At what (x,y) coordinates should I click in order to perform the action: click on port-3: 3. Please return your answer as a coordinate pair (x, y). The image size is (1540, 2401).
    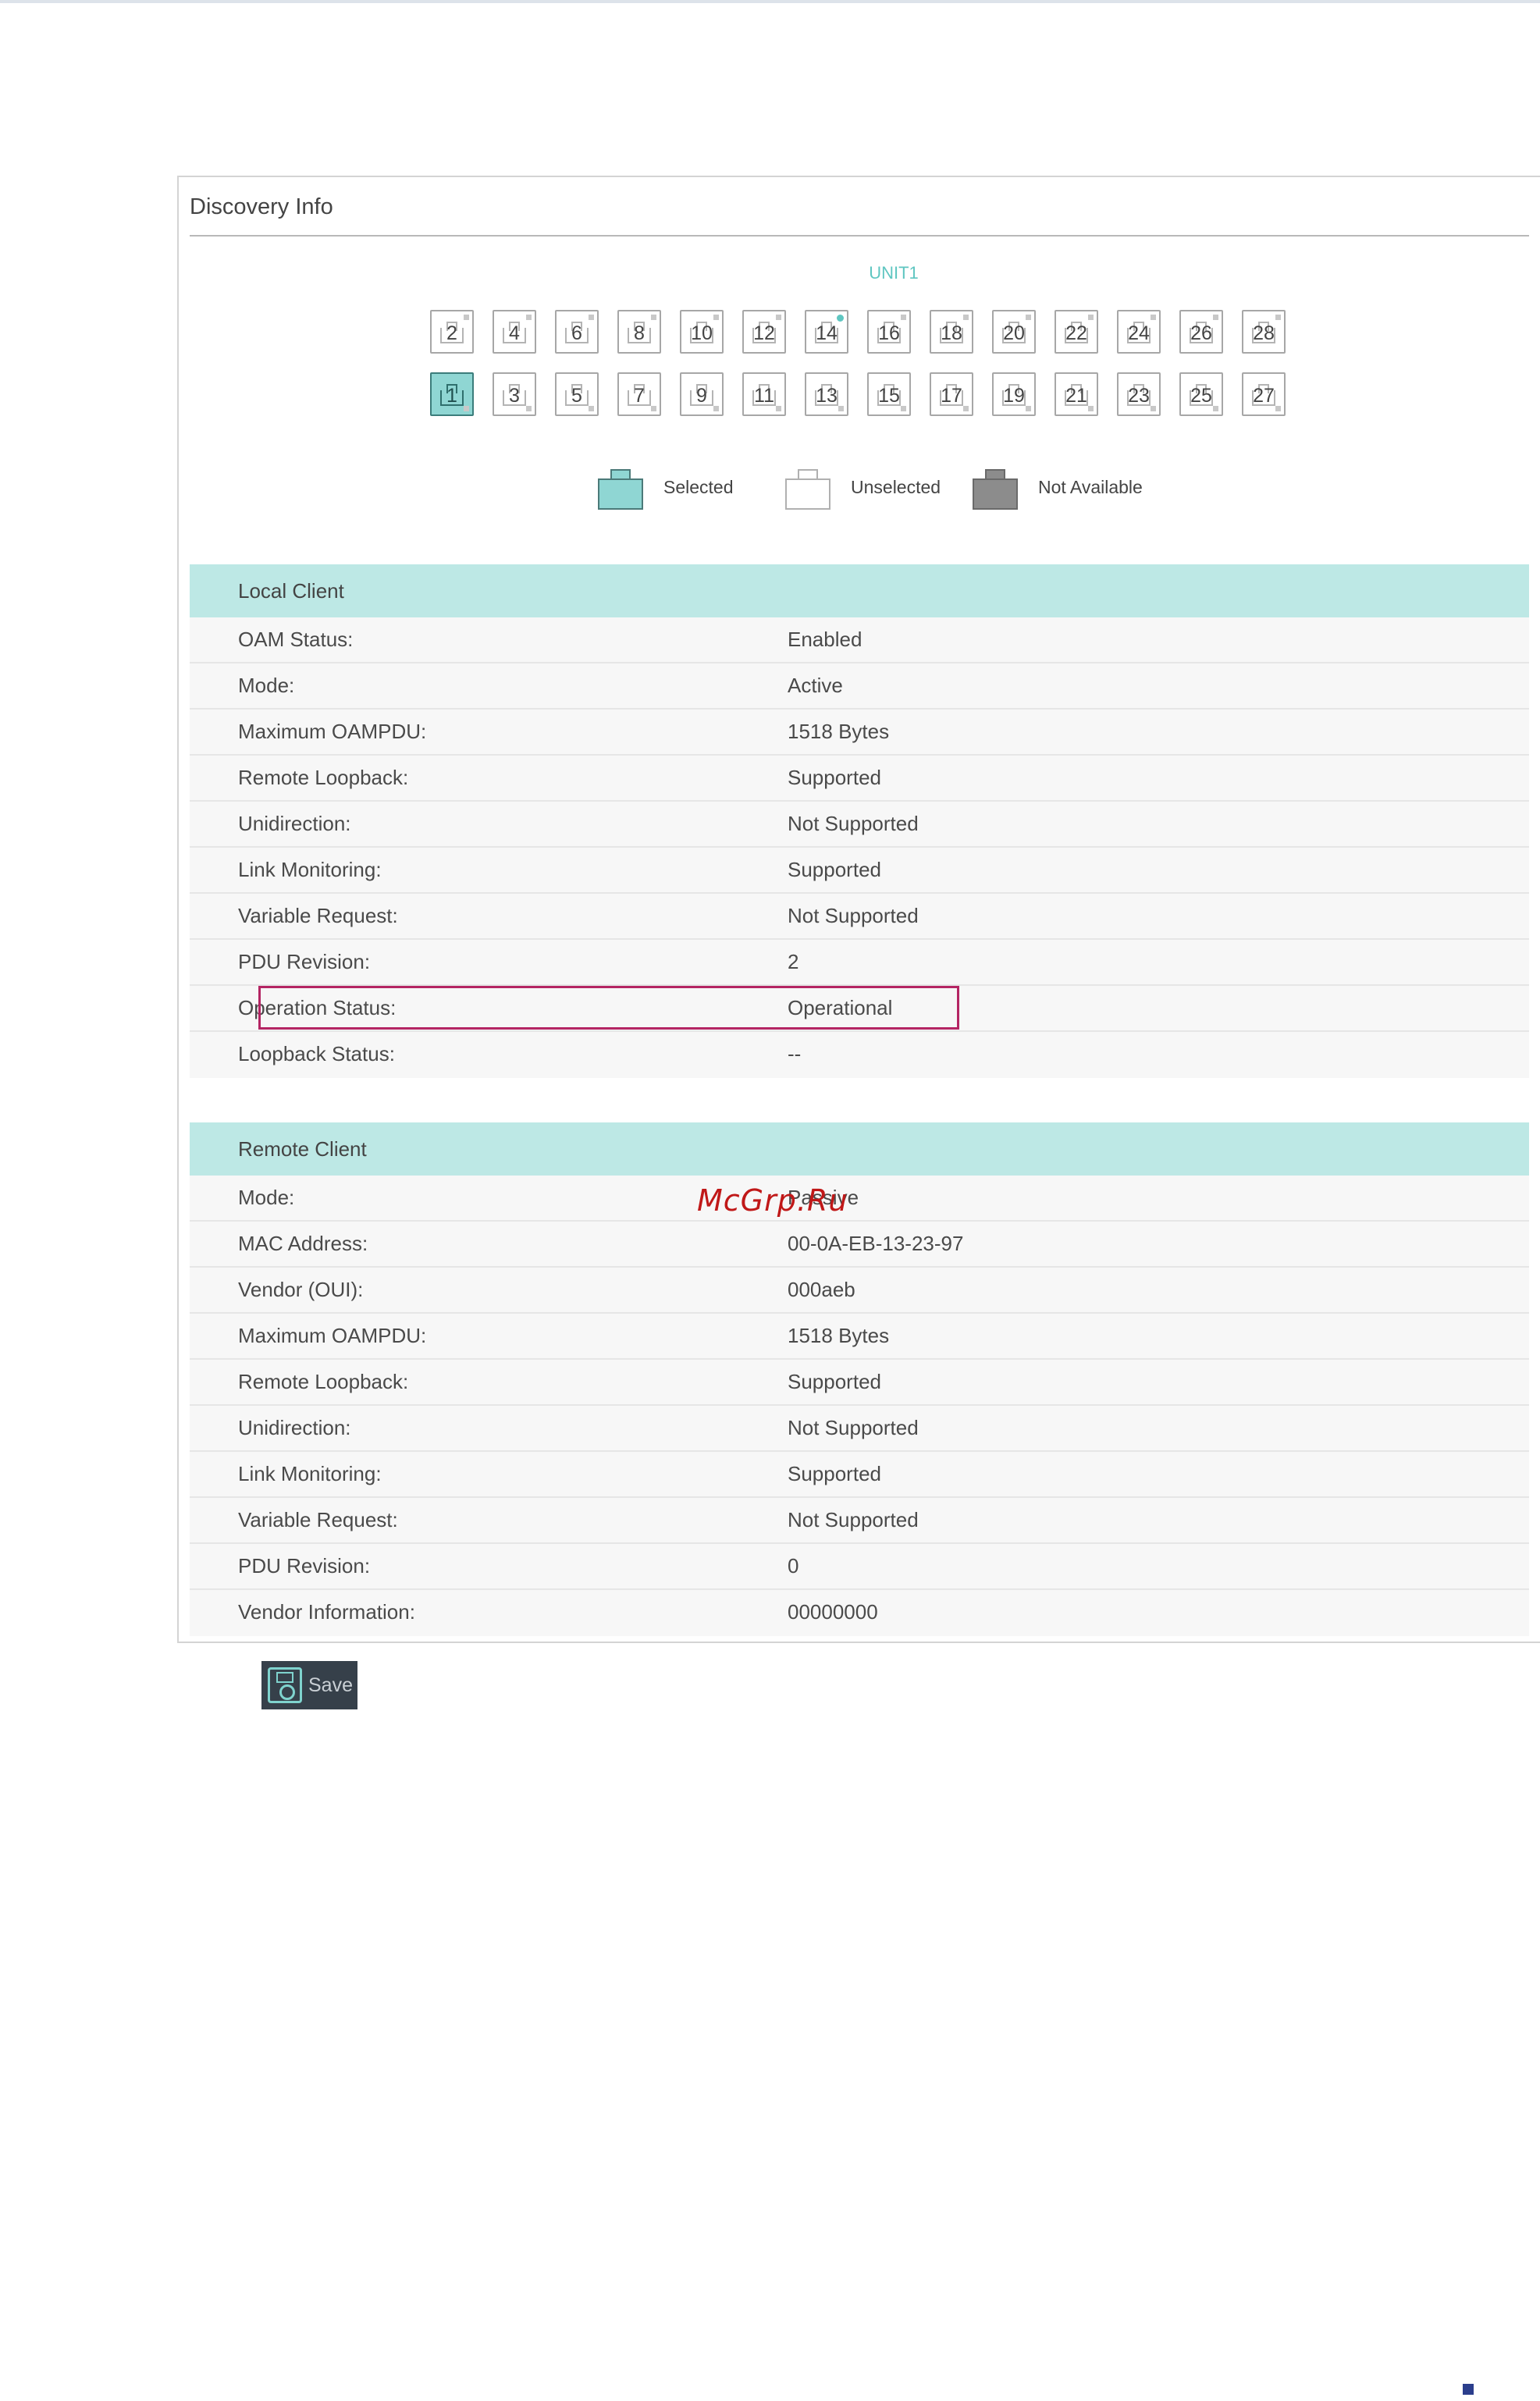
    Looking at the image, I should click on (514, 394).